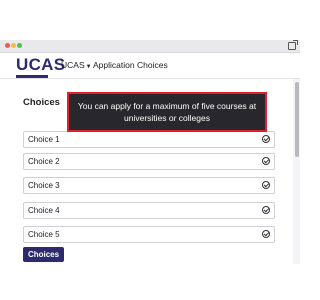  I want to click on minimize-window-icon, so click(13, 45).